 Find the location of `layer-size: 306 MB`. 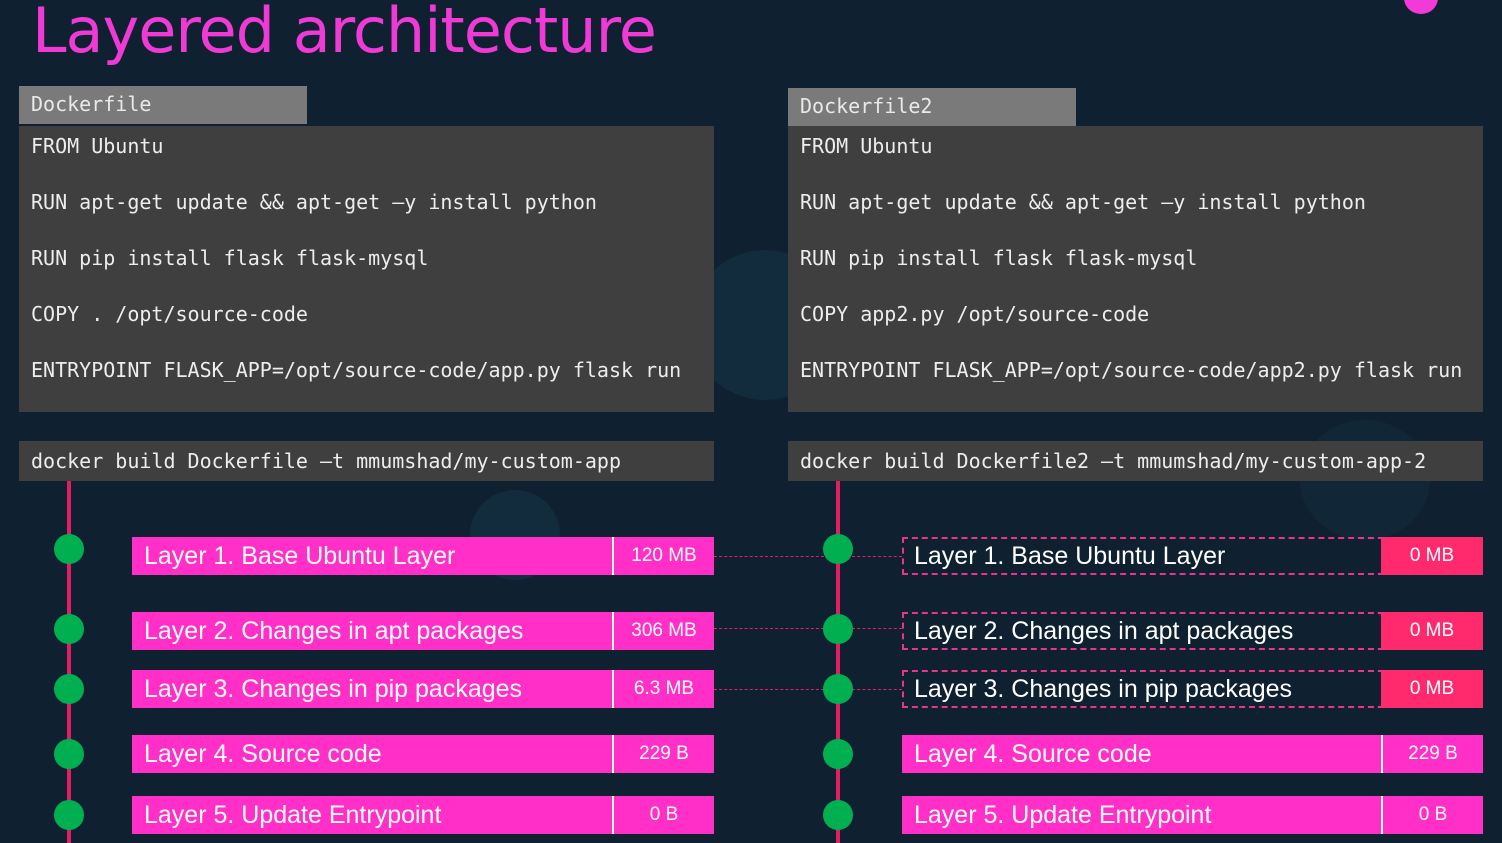

layer-size: 306 MB is located at coordinates (663, 631).